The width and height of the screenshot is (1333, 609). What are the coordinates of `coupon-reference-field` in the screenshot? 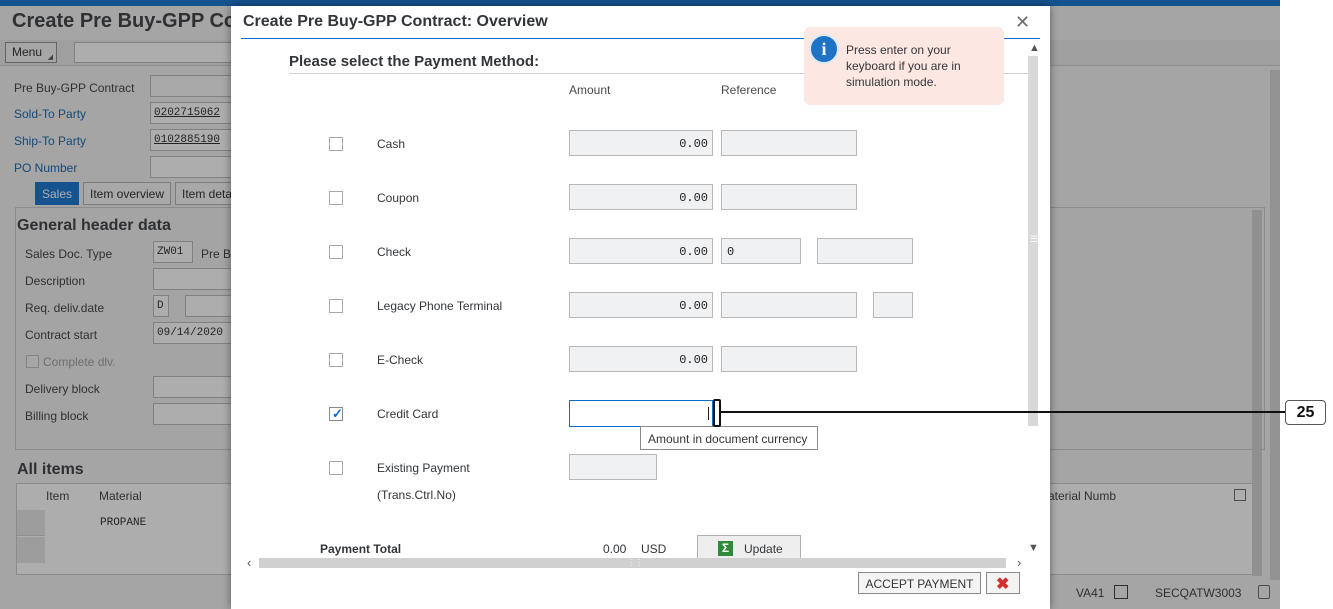 It's located at (789, 197).